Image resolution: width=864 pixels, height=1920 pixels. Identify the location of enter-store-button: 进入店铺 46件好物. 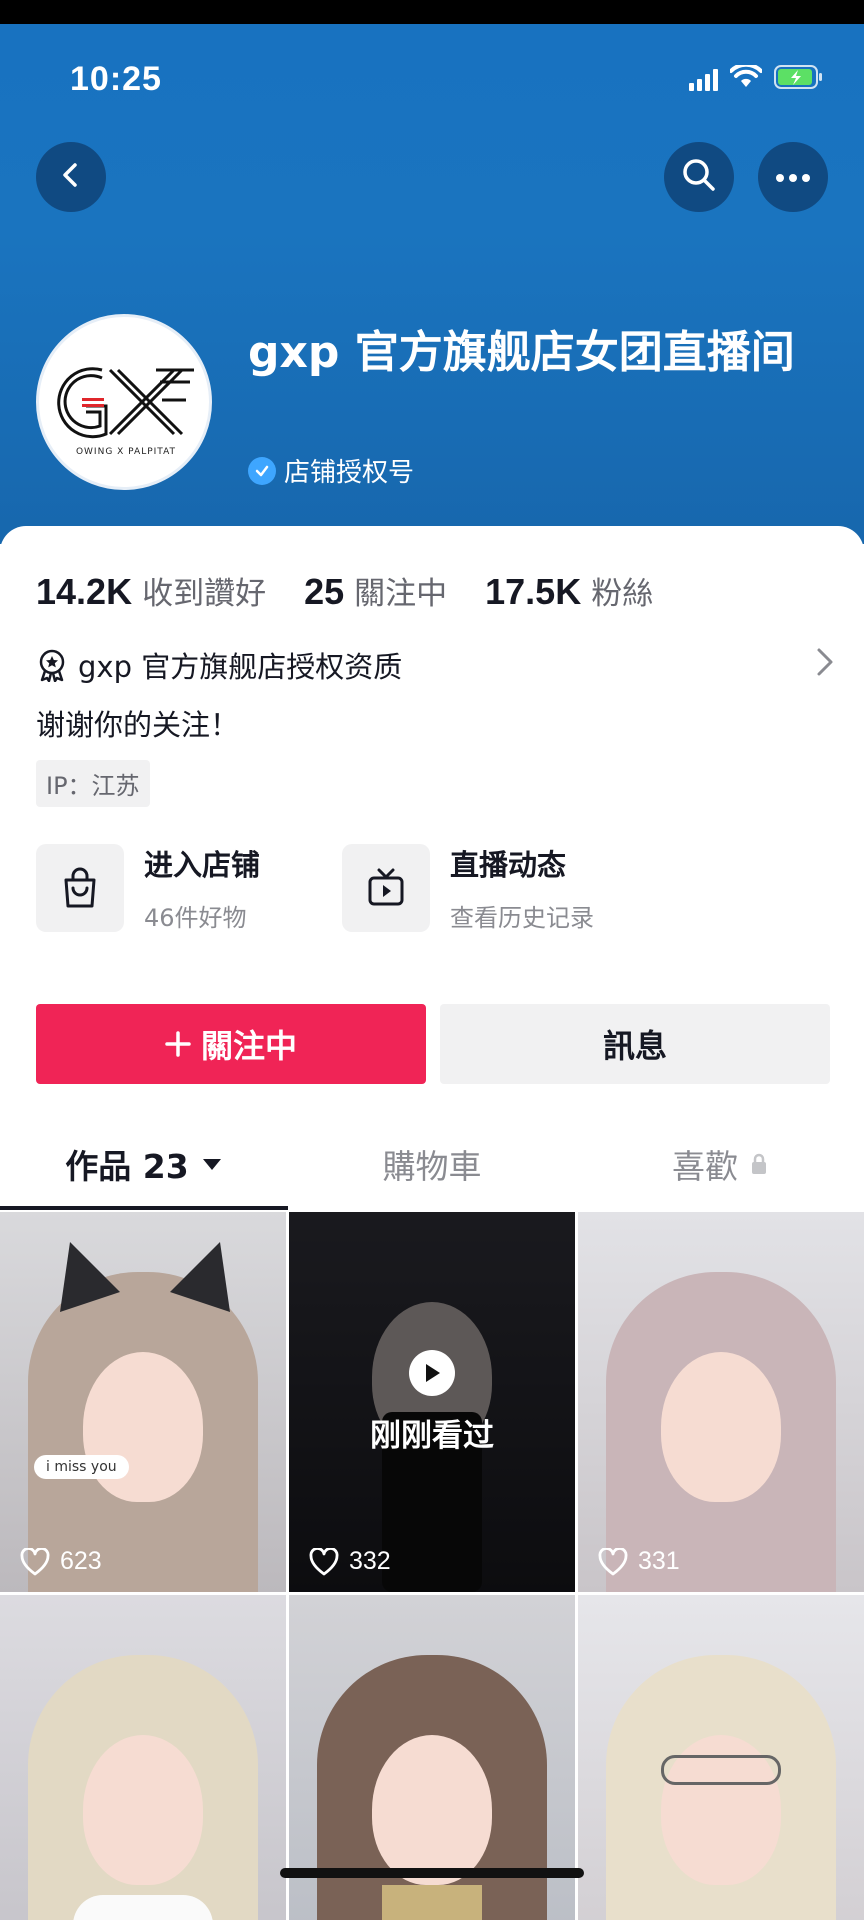
(148, 887).